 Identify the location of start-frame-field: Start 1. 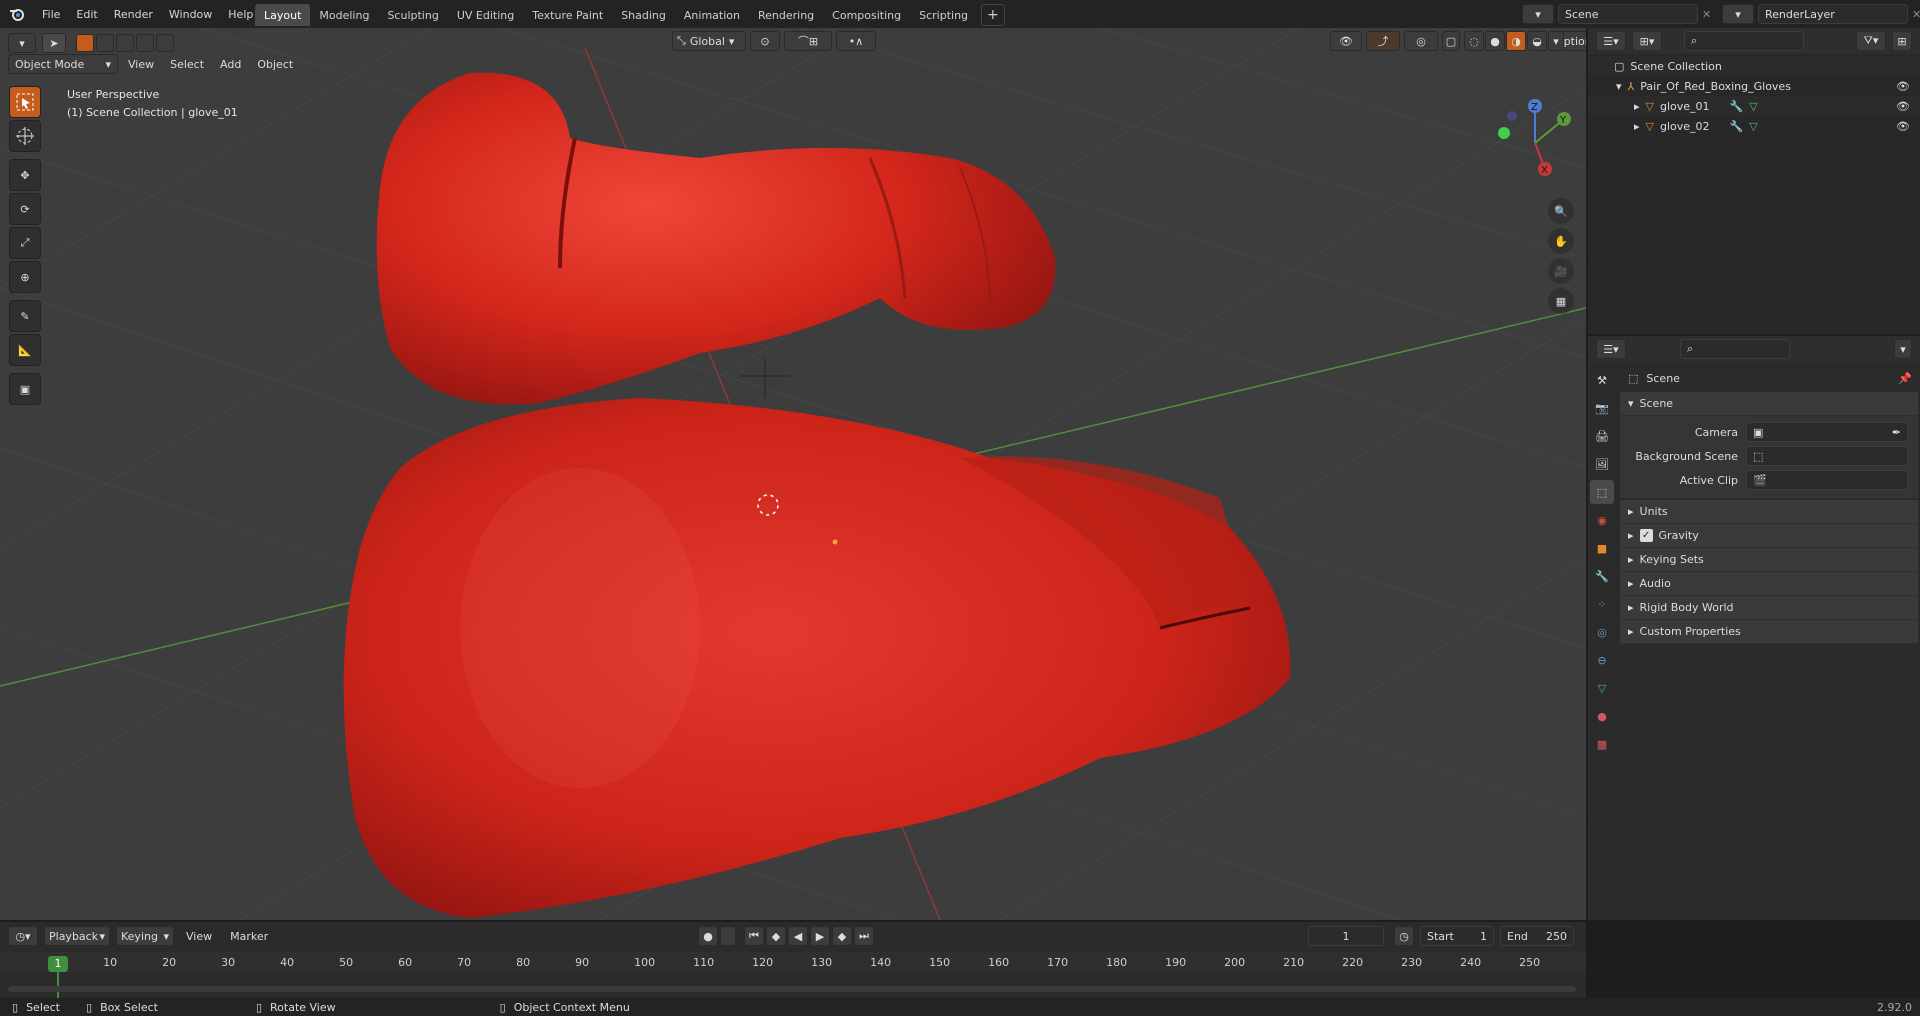
(1457, 936).